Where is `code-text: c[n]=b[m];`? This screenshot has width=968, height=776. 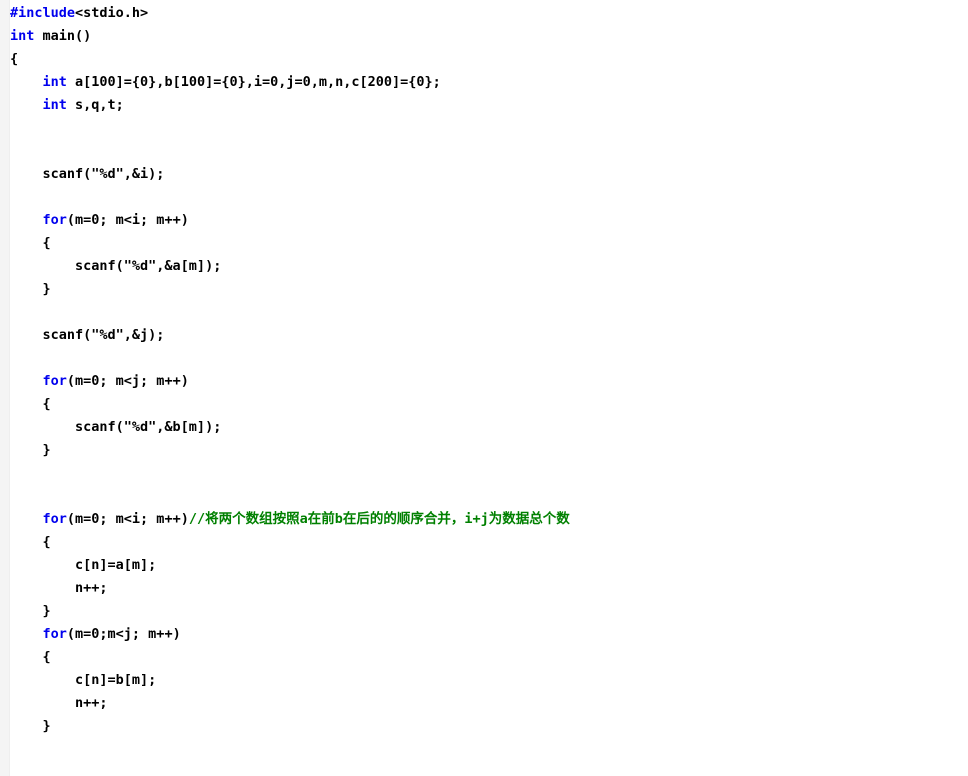 code-text: c[n]=b[m]; is located at coordinates (83, 680).